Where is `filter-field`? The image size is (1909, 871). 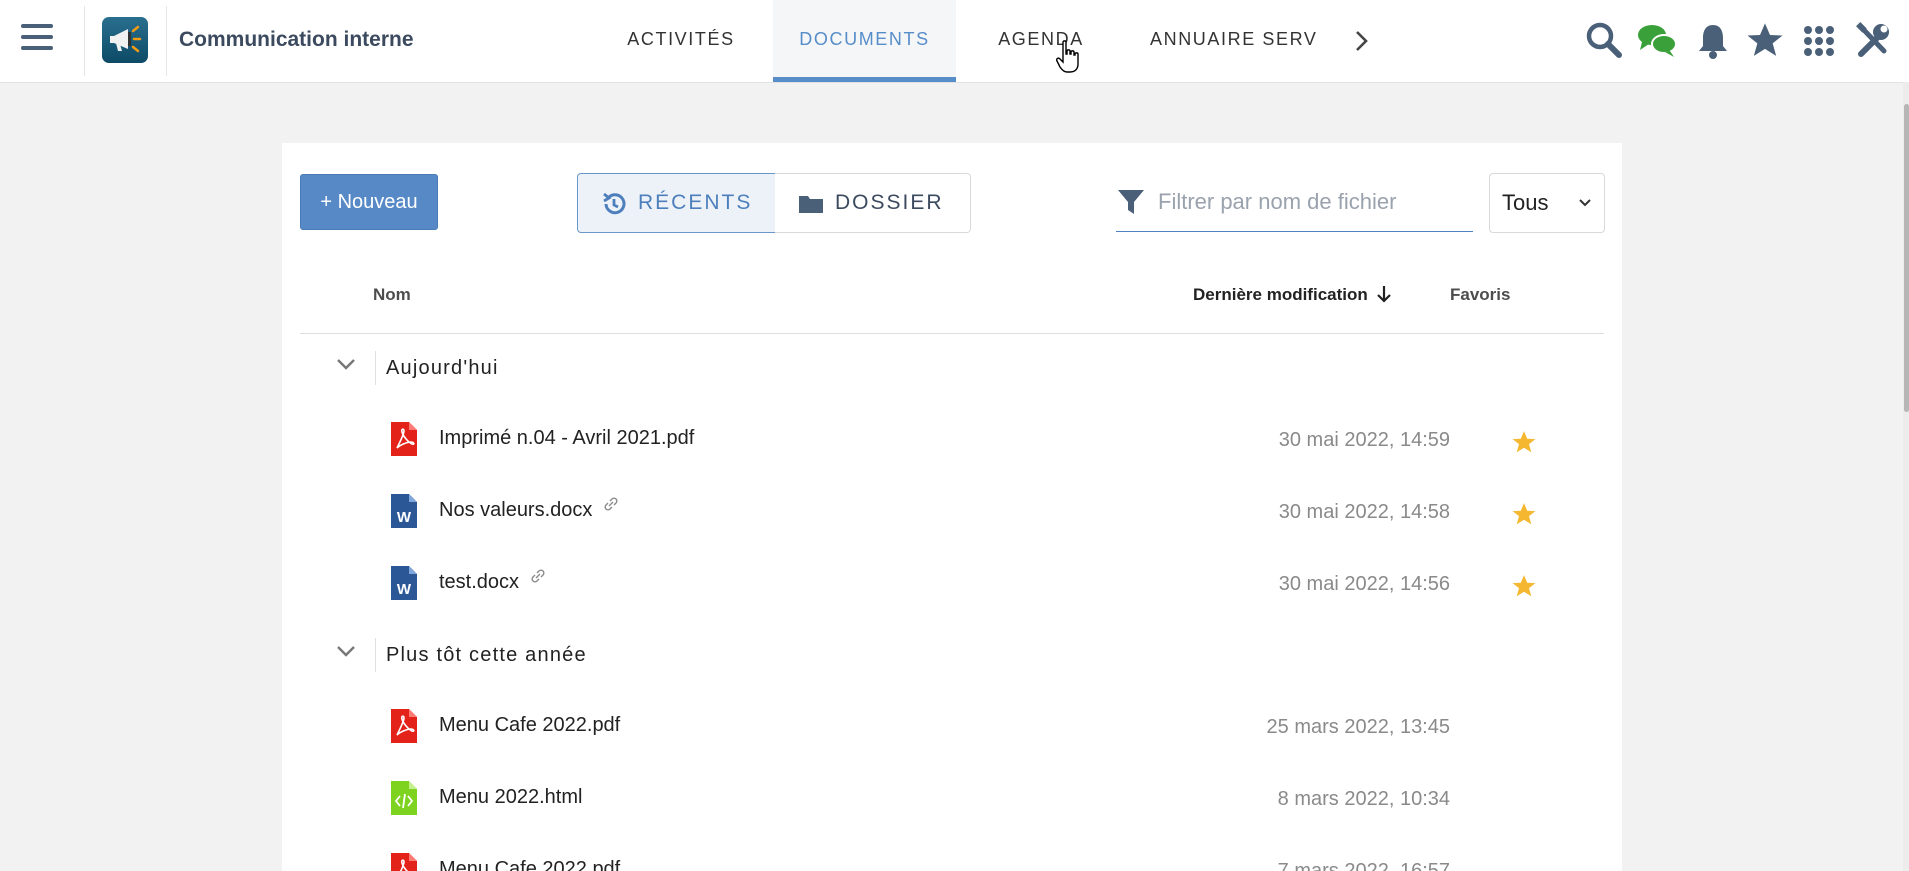
filter-field is located at coordinates (1294, 202).